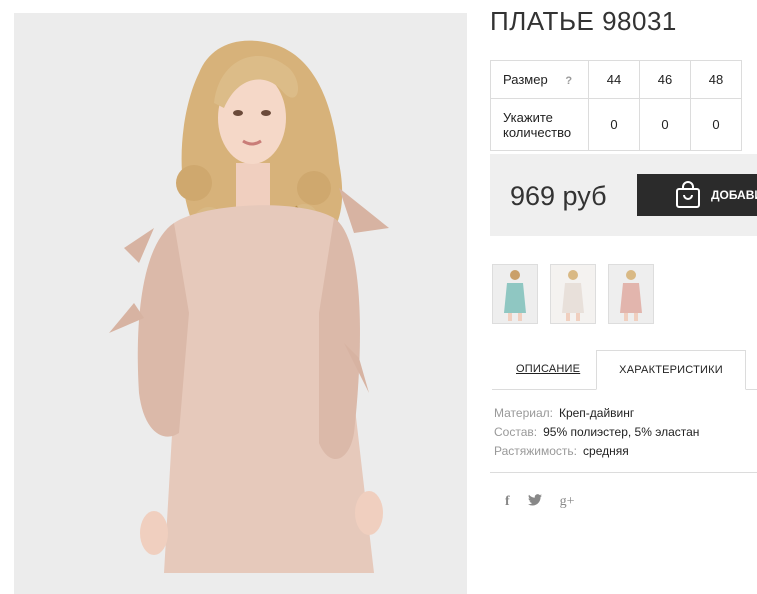  What do you see at coordinates (525, 79) in the screenshot?
I see `size-label: Размер` at bounding box center [525, 79].